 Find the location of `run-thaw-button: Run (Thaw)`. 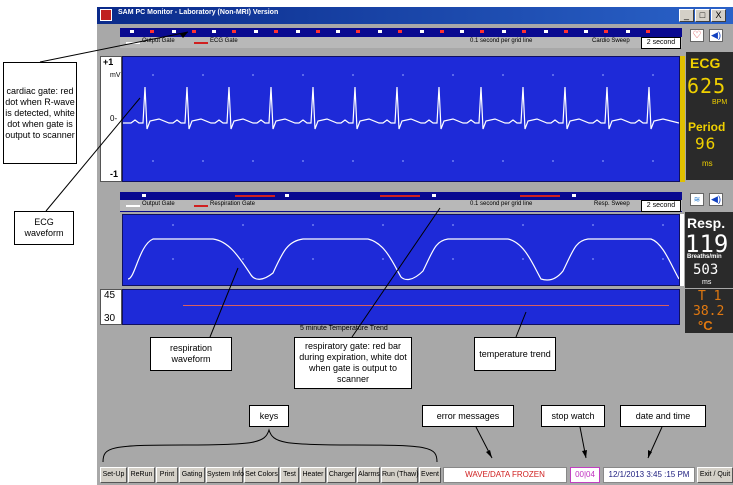

run-thaw-button: Run (Thaw) is located at coordinates (400, 475).